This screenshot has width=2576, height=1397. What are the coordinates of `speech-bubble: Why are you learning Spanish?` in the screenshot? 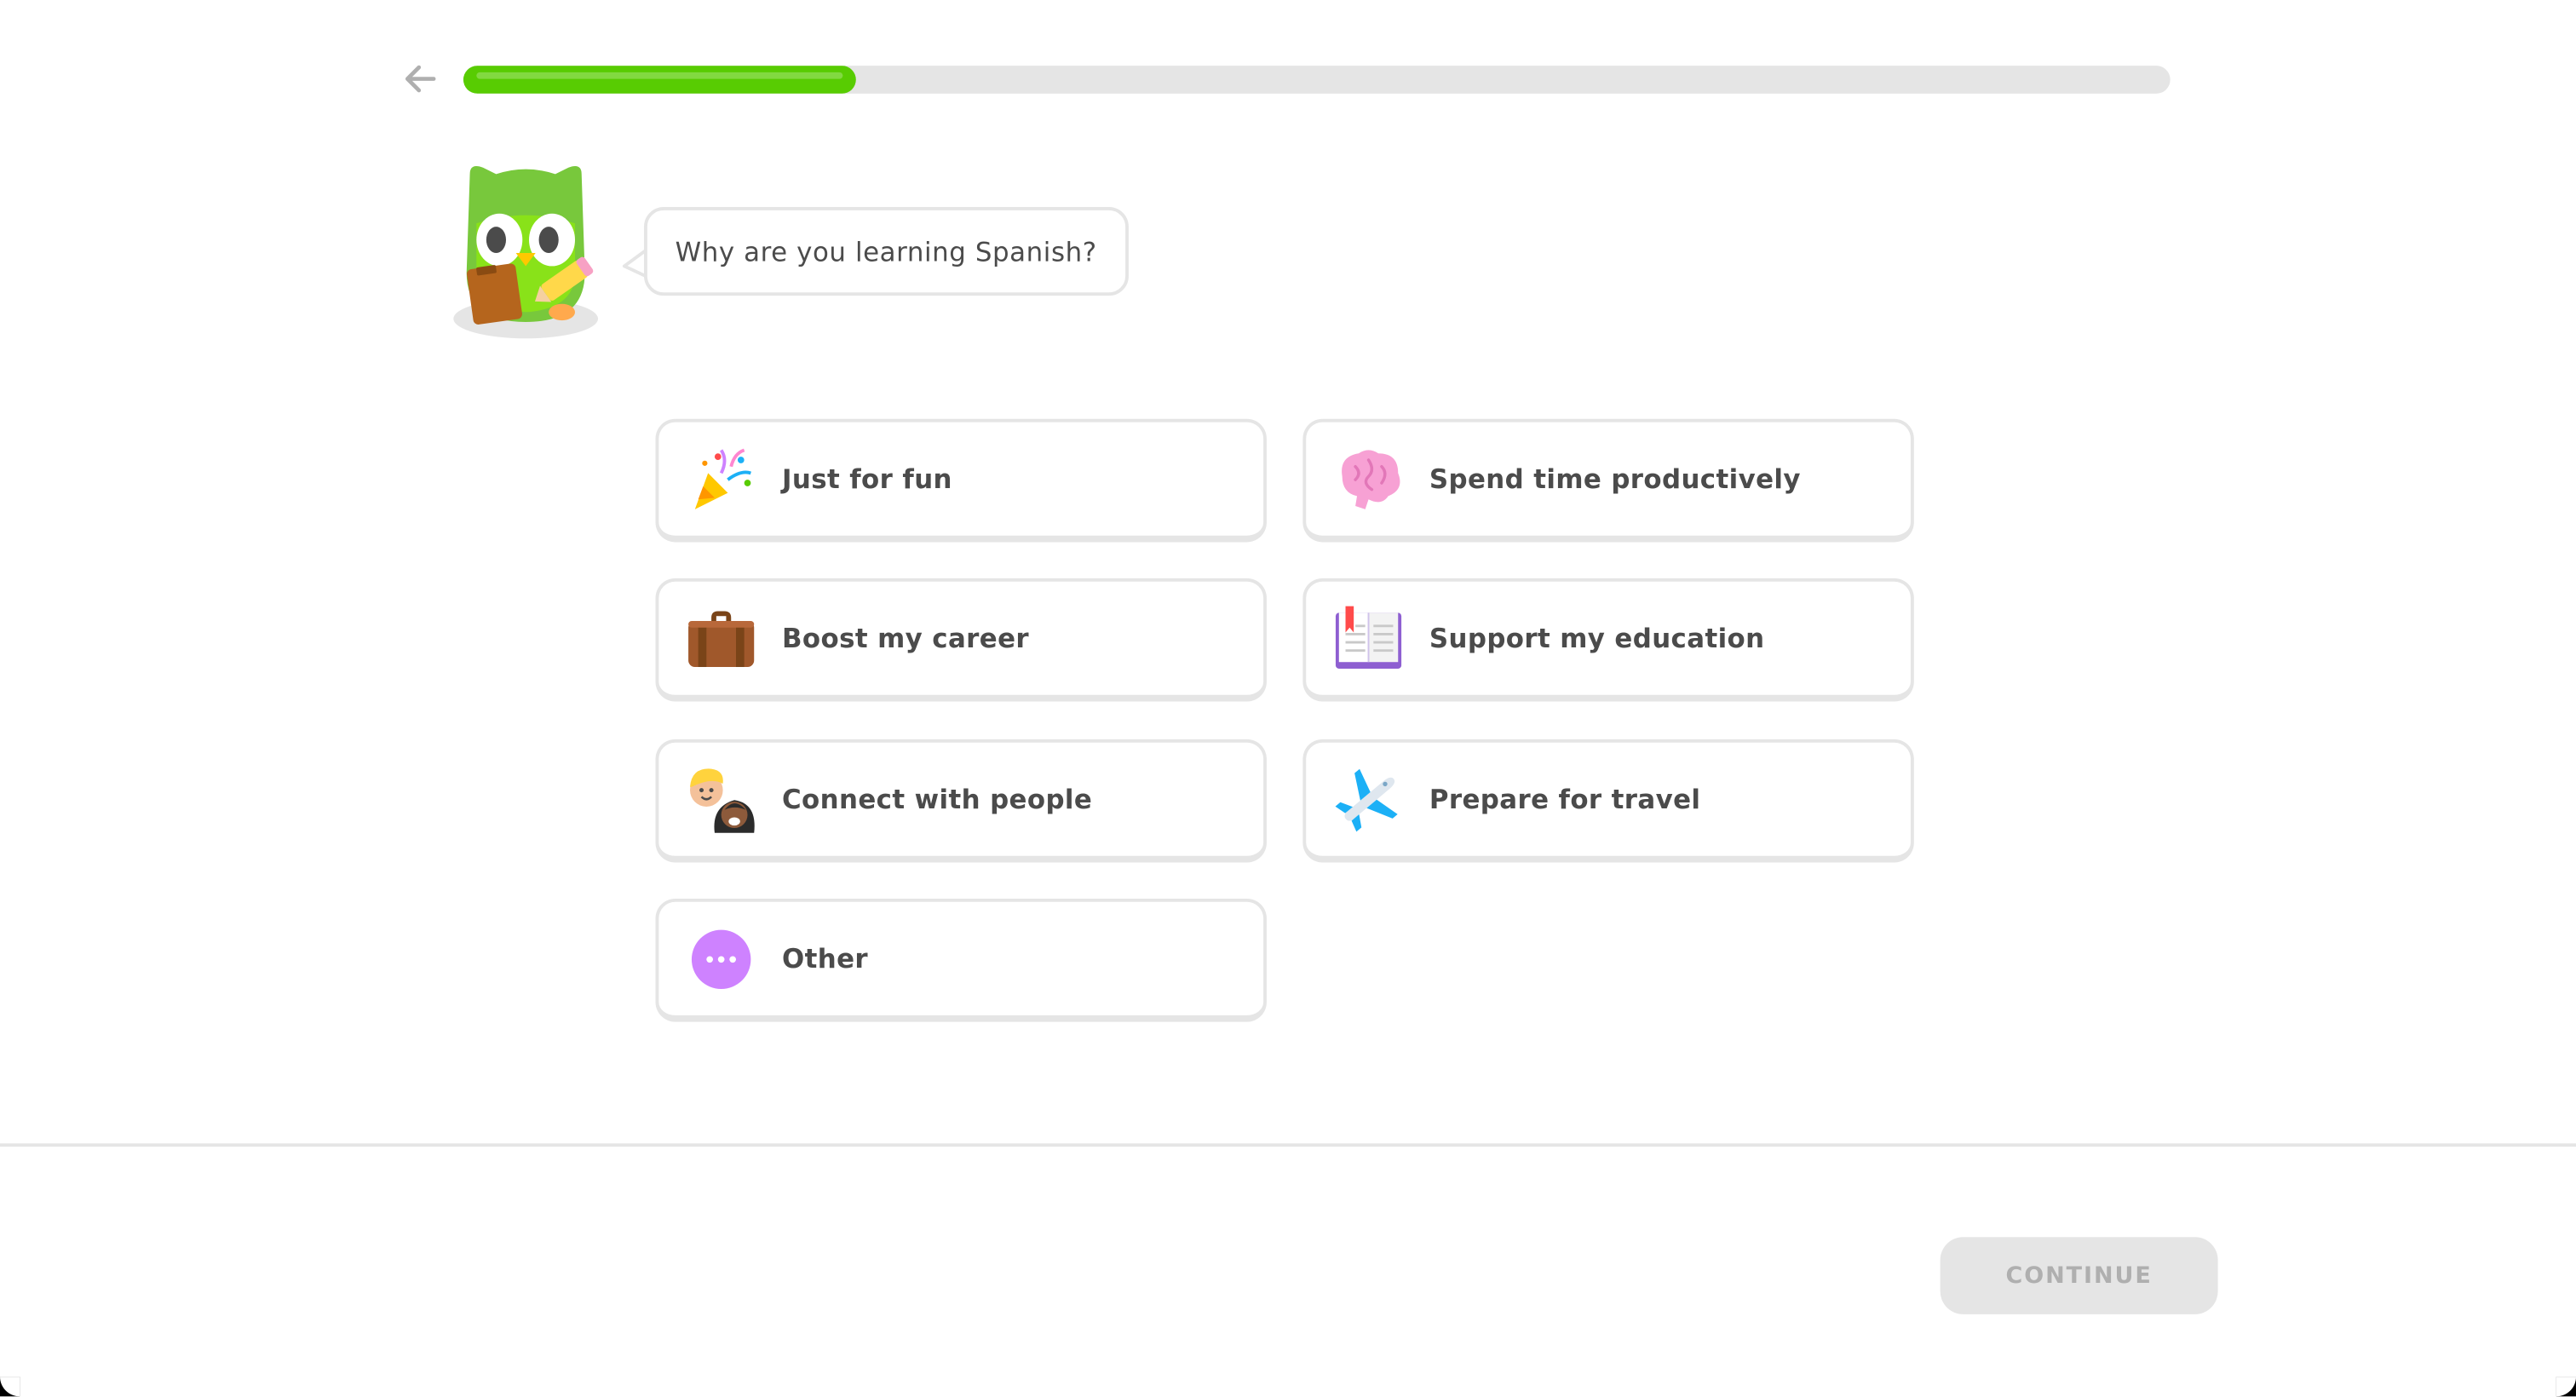 It's located at (886, 251).